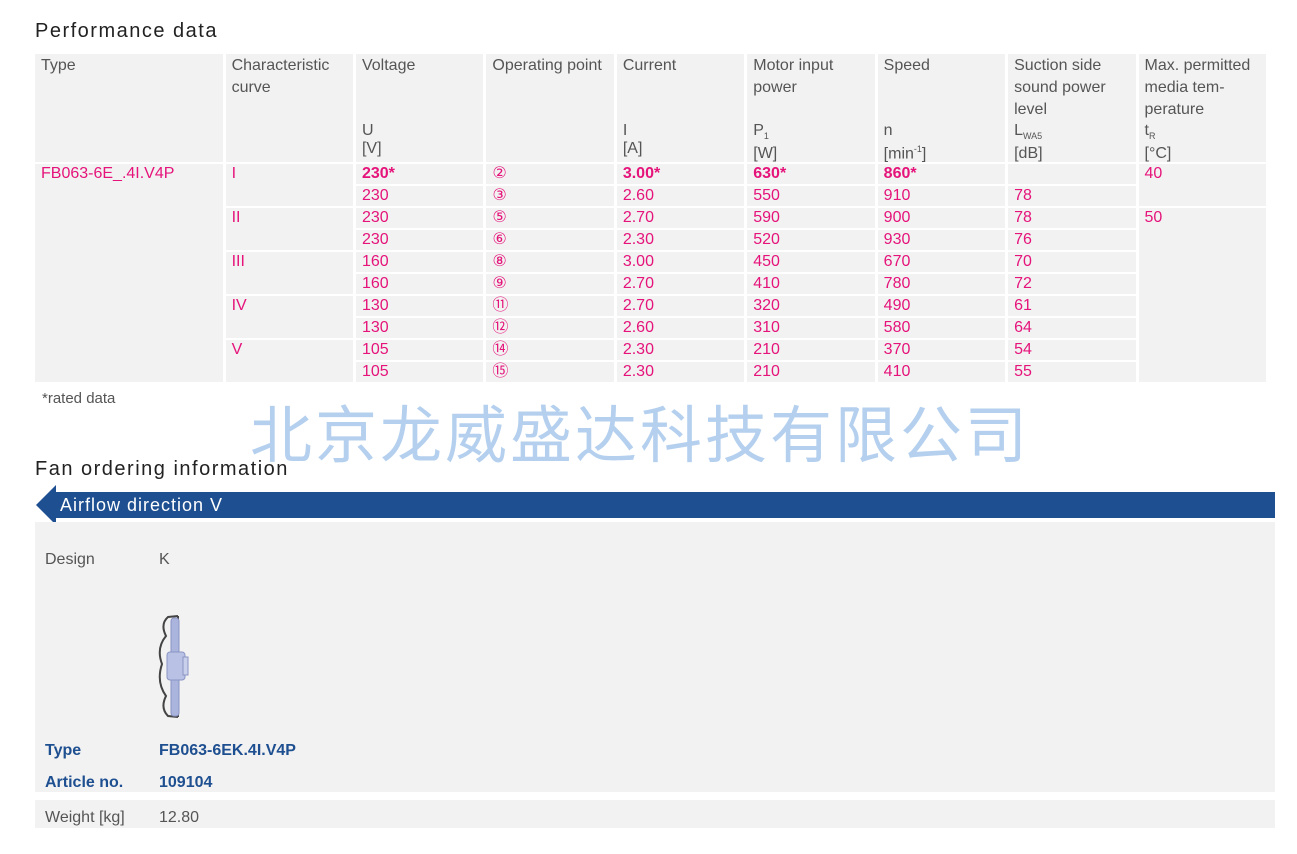  I want to click on article-value: 109104, so click(186, 782).